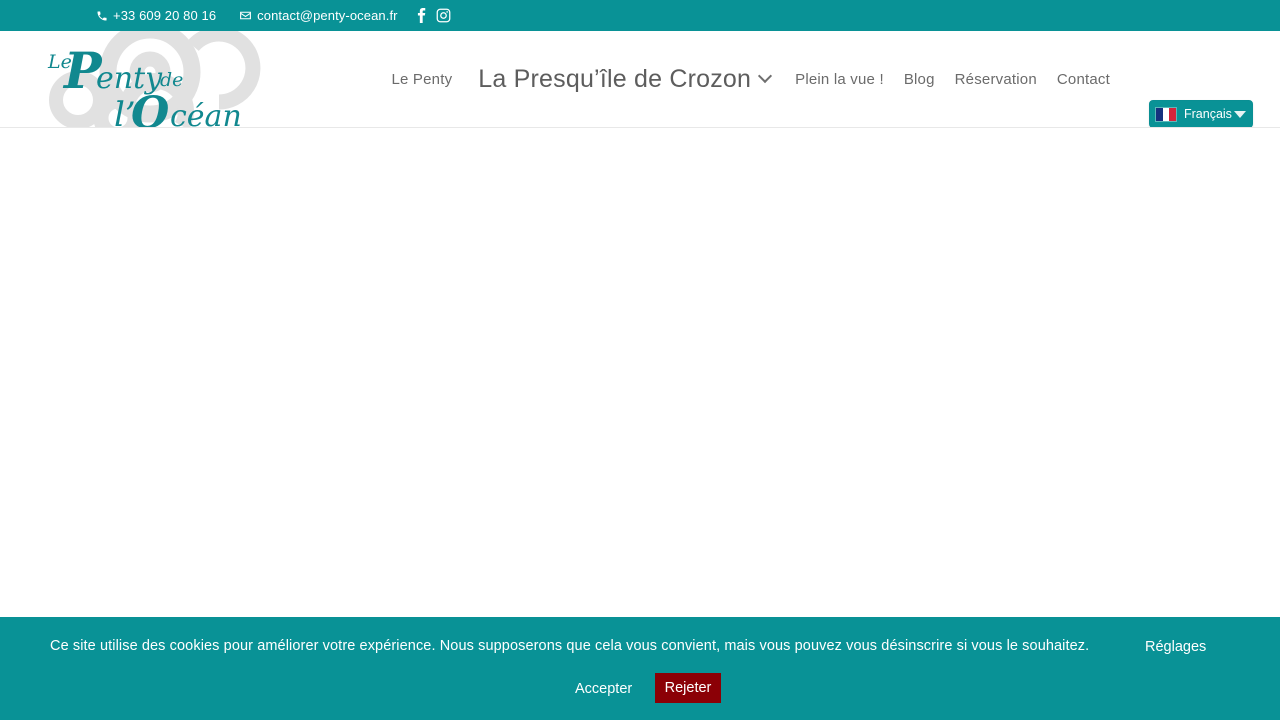  I want to click on top-bar-inner: +33 609 20 80 16 contact@penty-ocean.fr, so click(640, 16).